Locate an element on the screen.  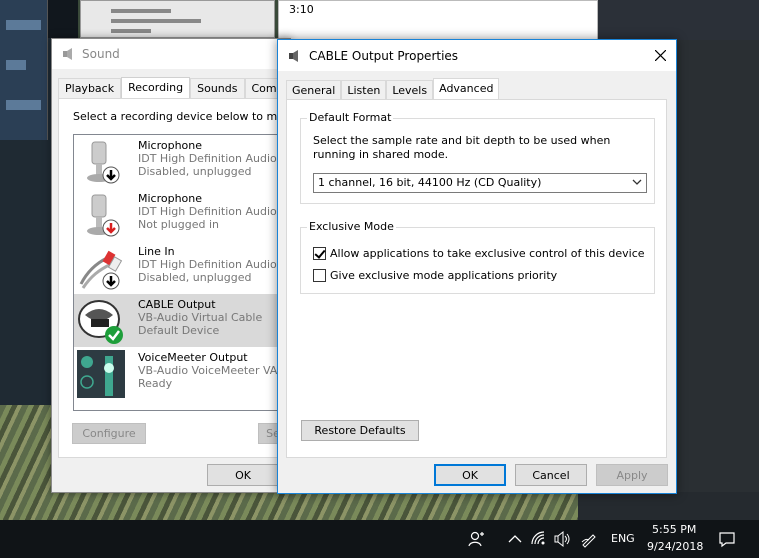
clock-time: 5:55 PM is located at coordinates (674, 529).